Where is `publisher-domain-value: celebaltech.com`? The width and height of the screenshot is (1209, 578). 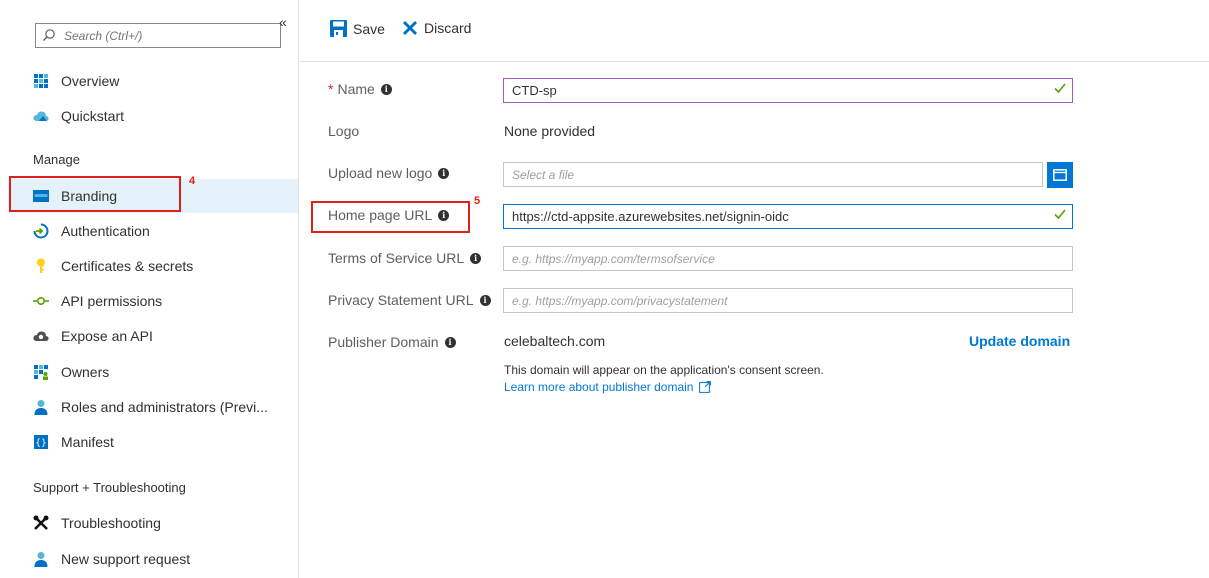 publisher-domain-value: celebaltech.com is located at coordinates (555, 341).